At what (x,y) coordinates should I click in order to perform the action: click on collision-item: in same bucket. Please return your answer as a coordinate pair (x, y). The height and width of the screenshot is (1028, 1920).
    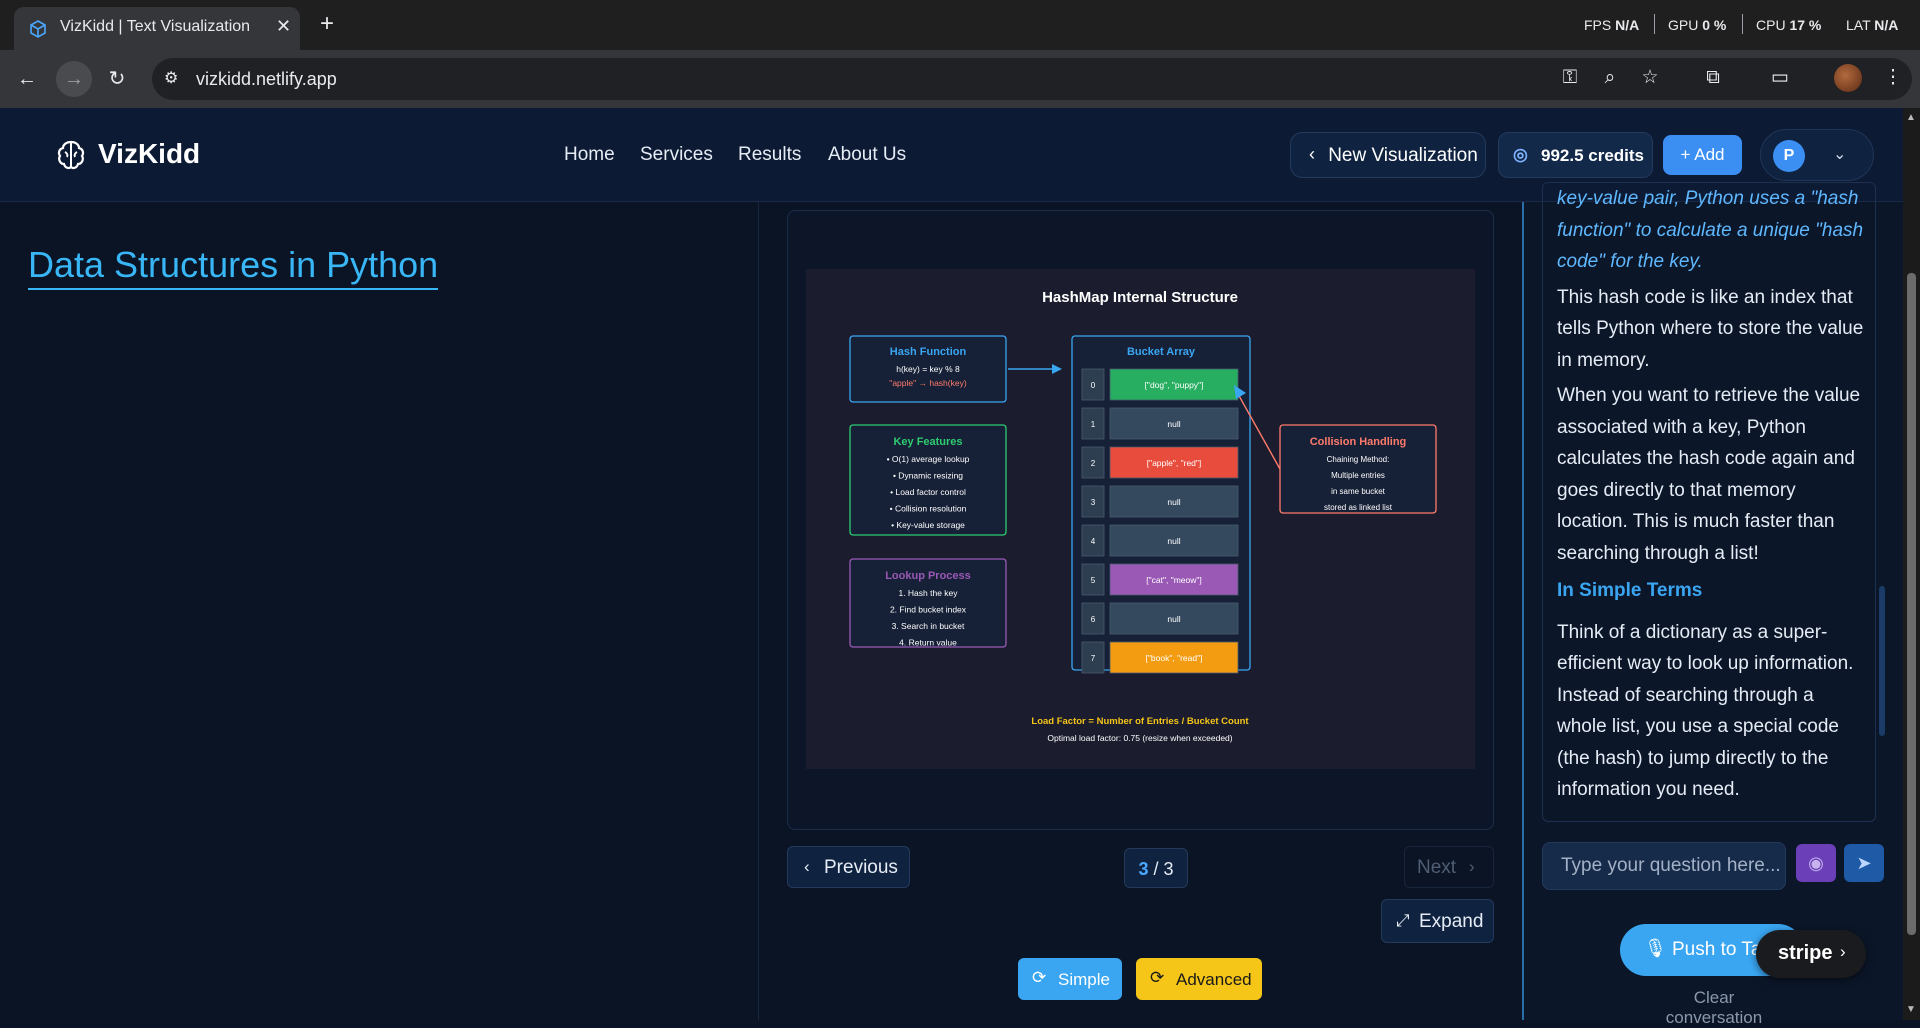
    Looking at the image, I should click on (1358, 491).